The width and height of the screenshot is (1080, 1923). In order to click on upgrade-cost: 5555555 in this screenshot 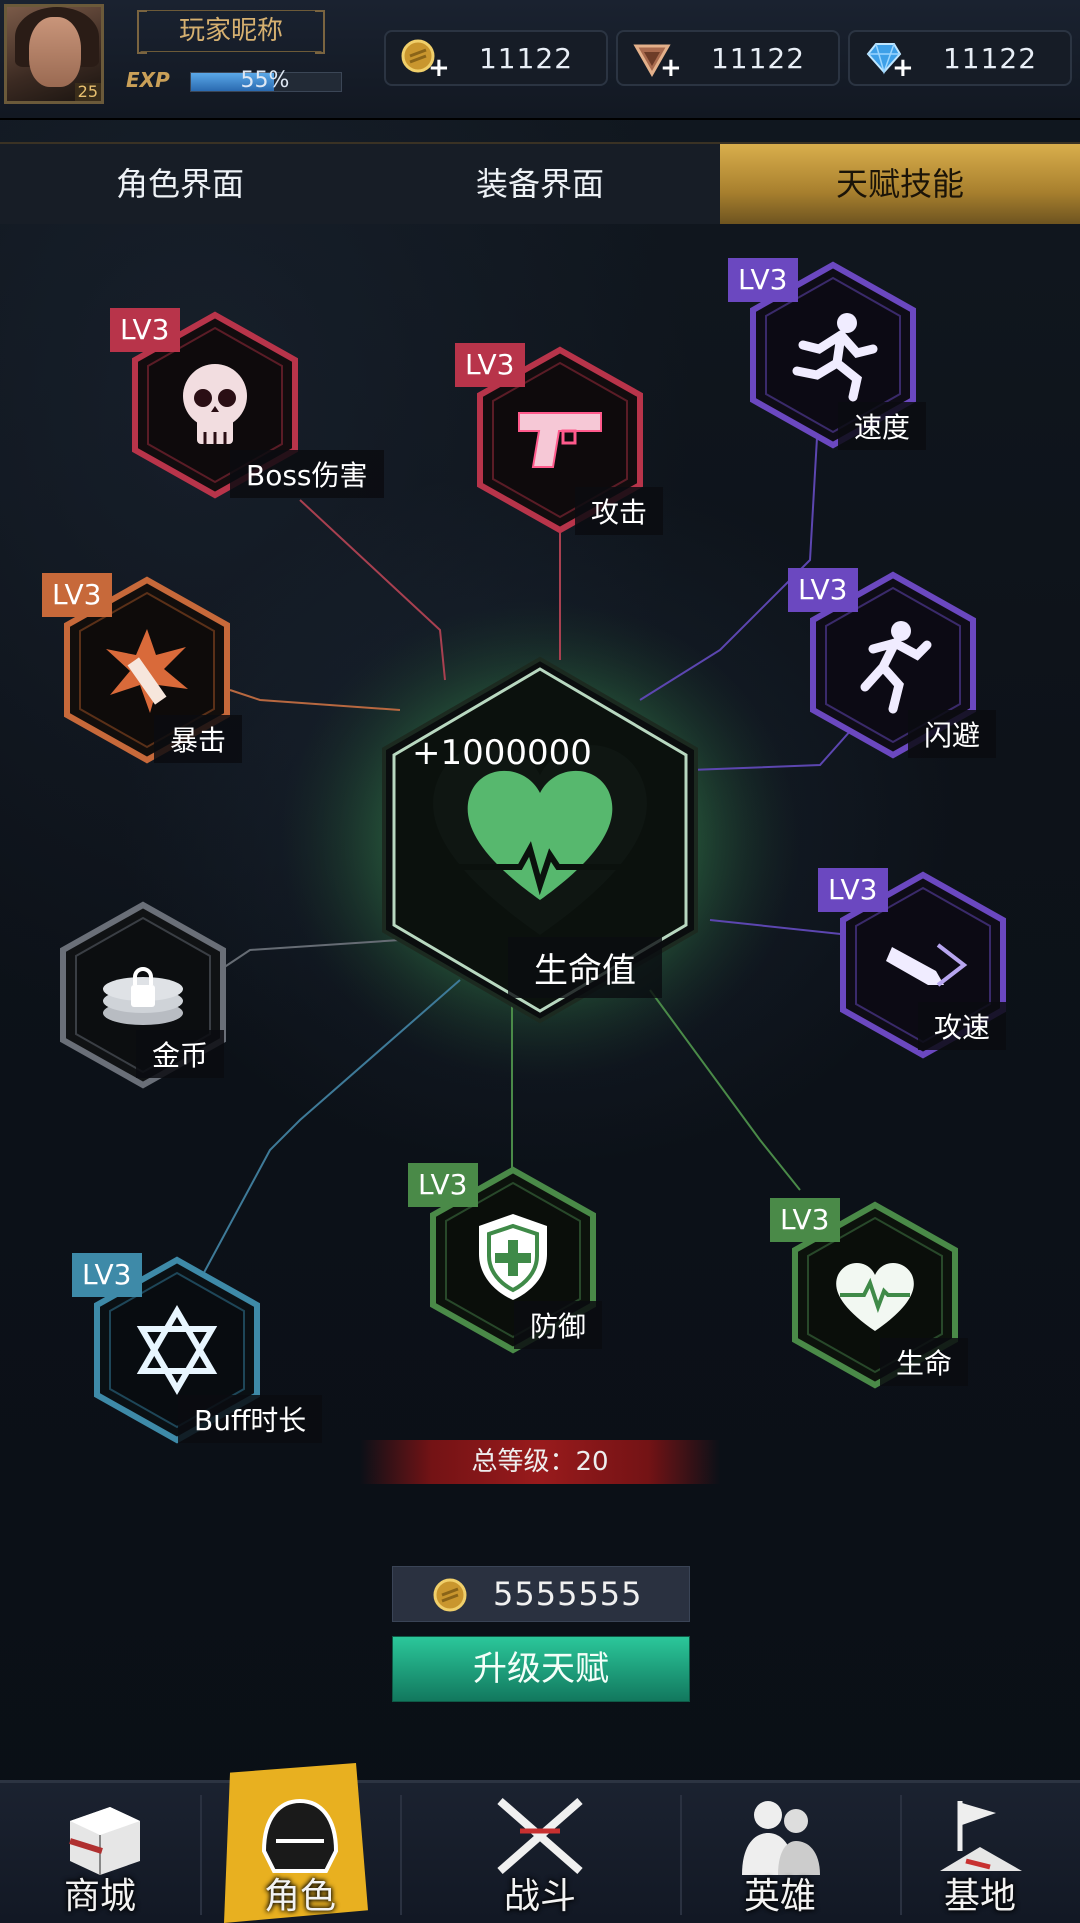, I will do `click(541, 1594)`.